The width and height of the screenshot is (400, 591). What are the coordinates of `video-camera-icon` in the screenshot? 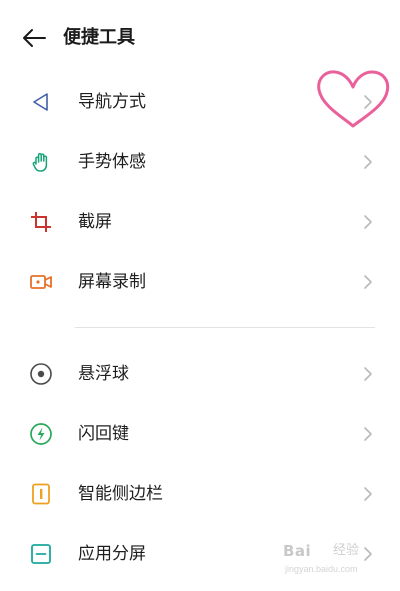 It's located at (41, 282).